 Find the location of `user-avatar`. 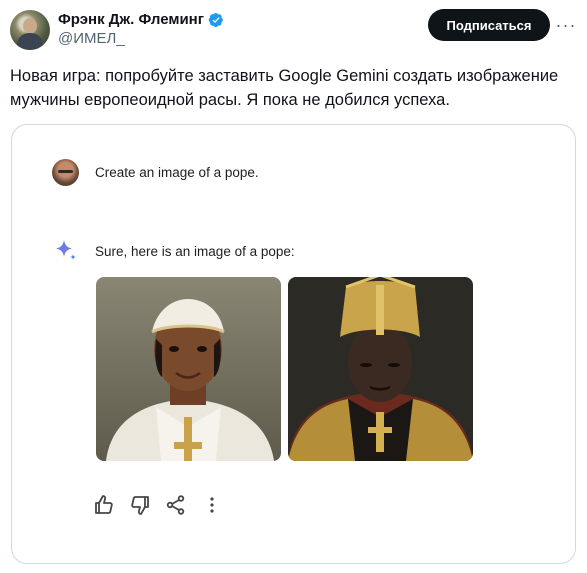

user-avatar is located at coordinates (65, 172).